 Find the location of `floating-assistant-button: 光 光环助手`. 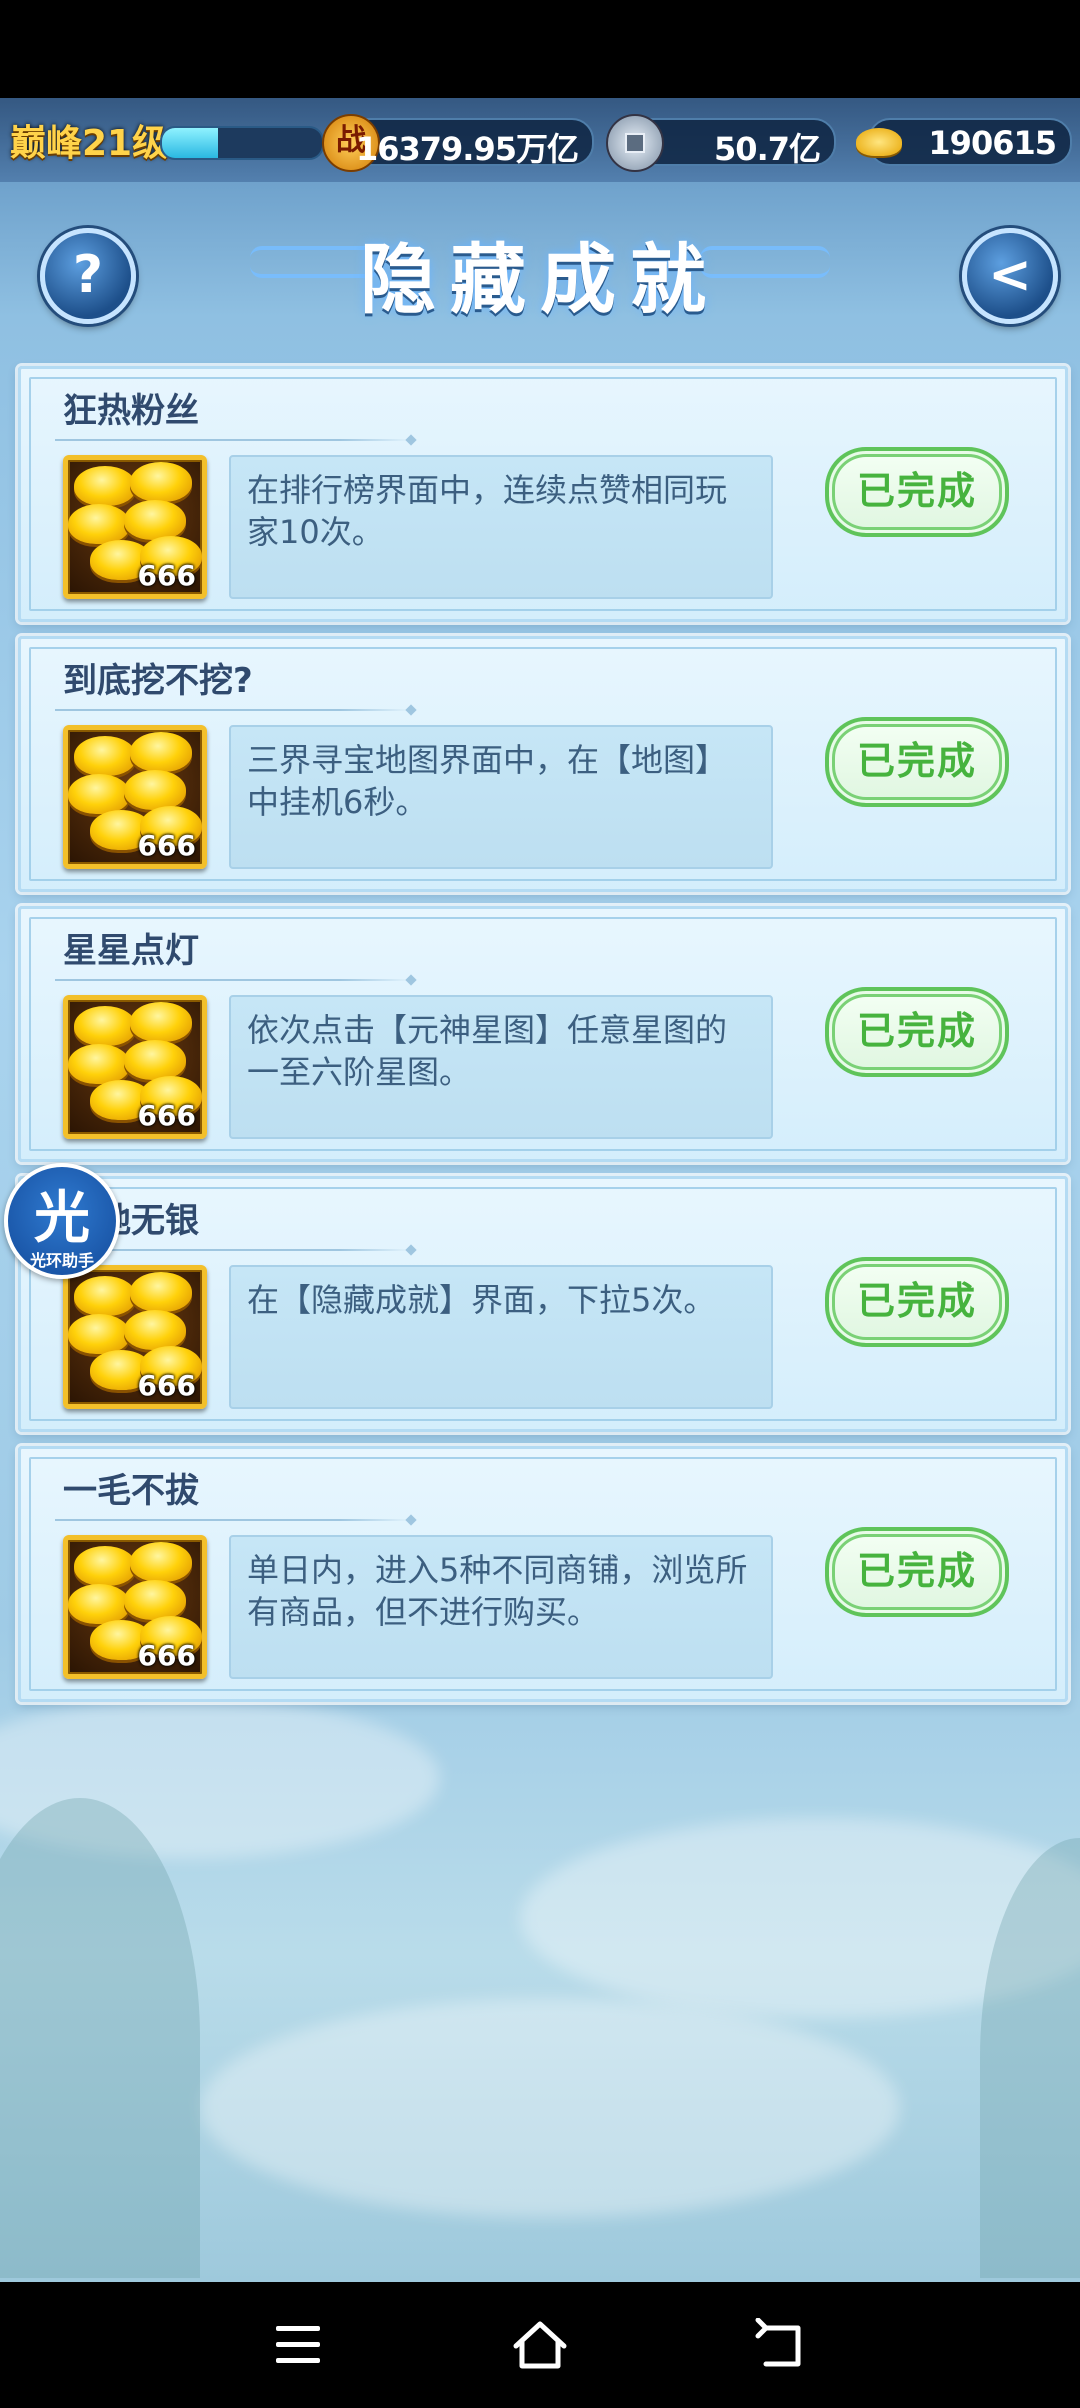

floating-assistant-button: 光 光环助手 is located at coordinates (62, 1221).